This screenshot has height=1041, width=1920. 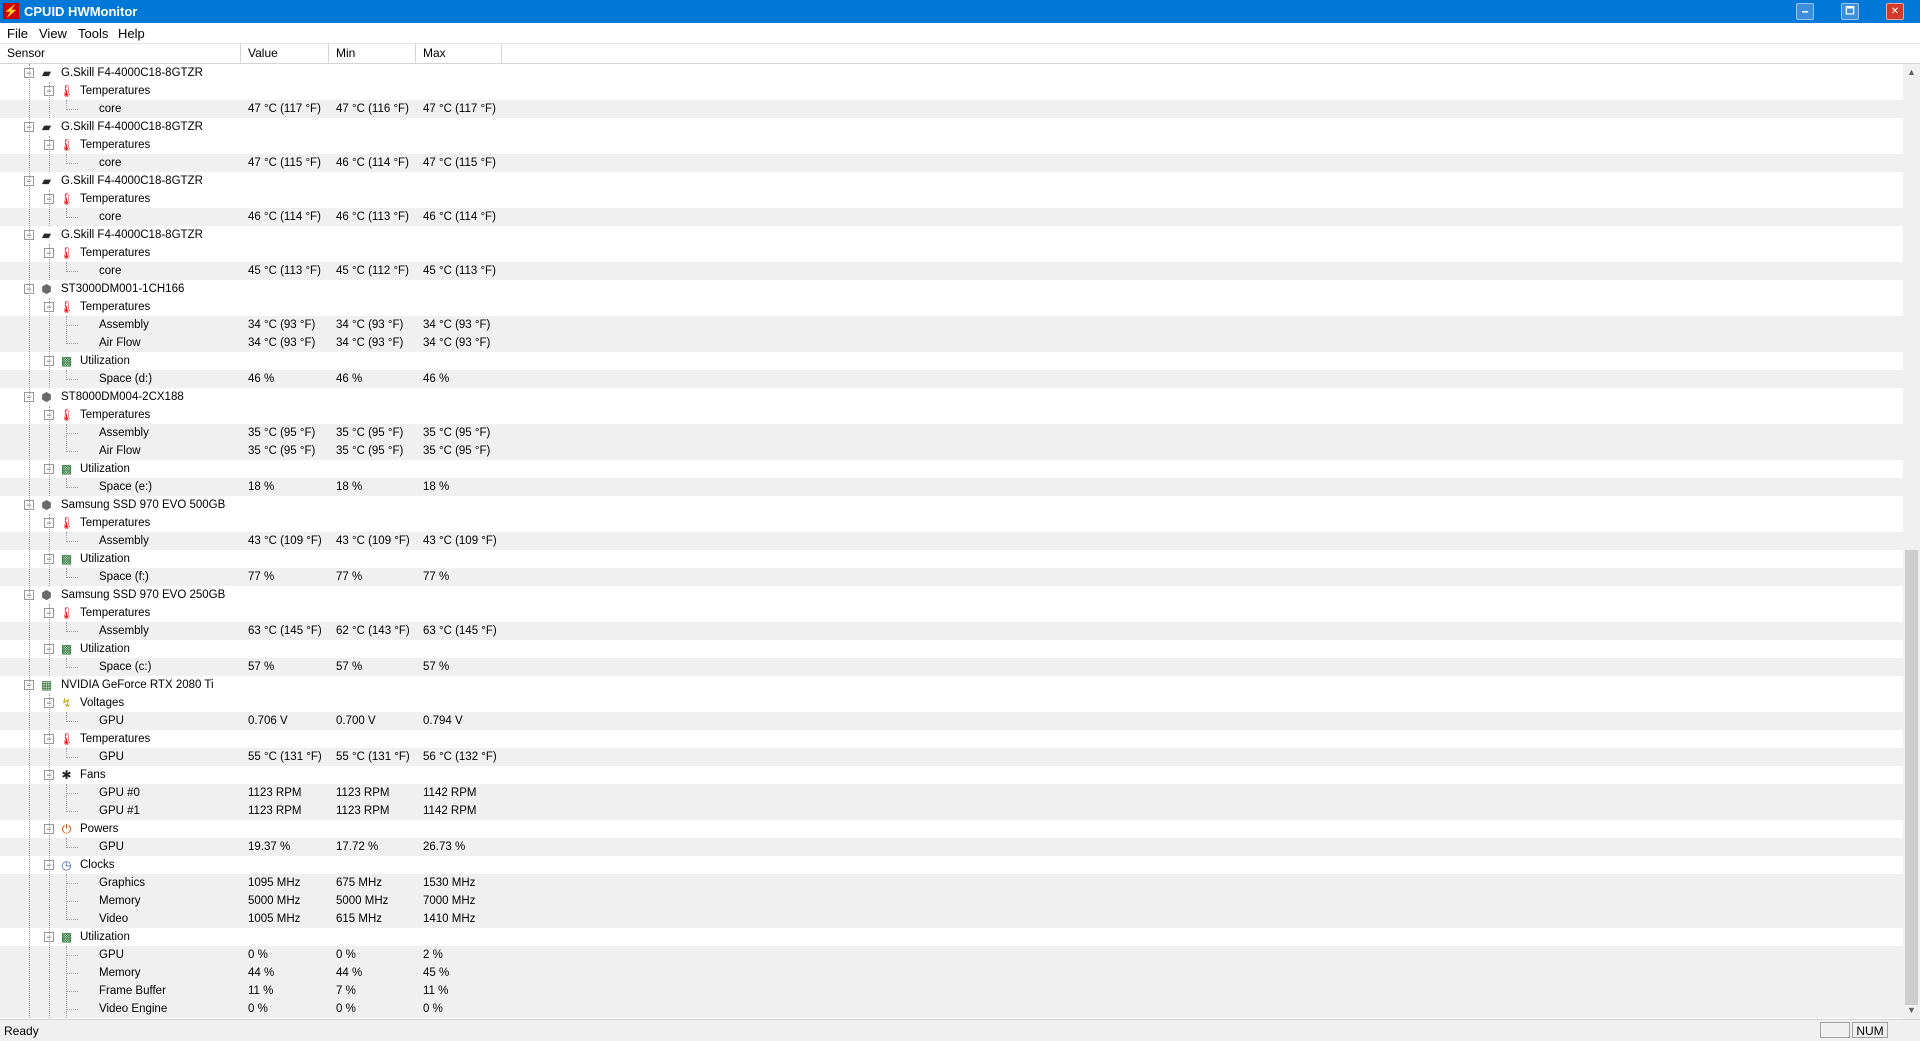 What do you see at coordinates (951, 1009) in the screenshot?
I see `sensor-row: Video Engine 0 % 0 % 0 %` at bounding box center [951, 1009].